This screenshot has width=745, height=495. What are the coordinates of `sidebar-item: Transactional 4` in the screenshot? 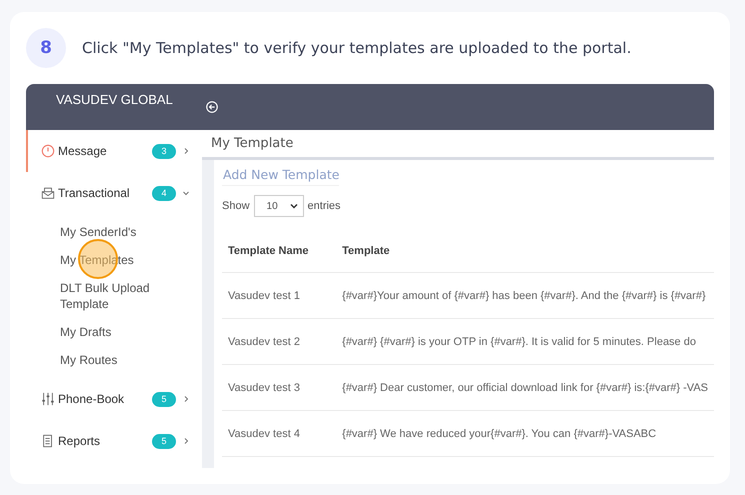 It's located at (114, 193).